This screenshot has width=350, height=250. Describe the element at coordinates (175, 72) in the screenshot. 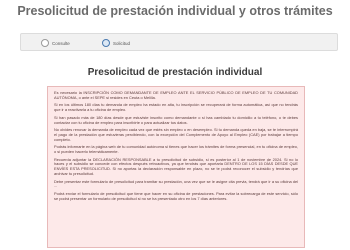

I see `page-title: Presolicitud de prestación individual` at that location.